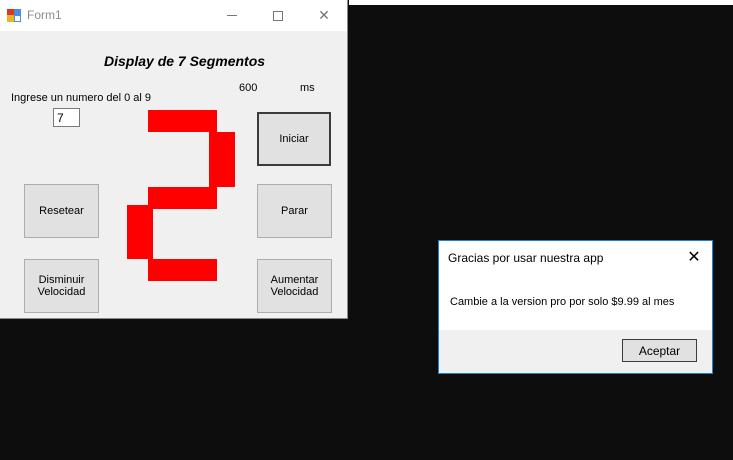  What do you see at coordinates (182, 270) in the screenshot?
I see `segment-d` at bounding box center [182, 270].